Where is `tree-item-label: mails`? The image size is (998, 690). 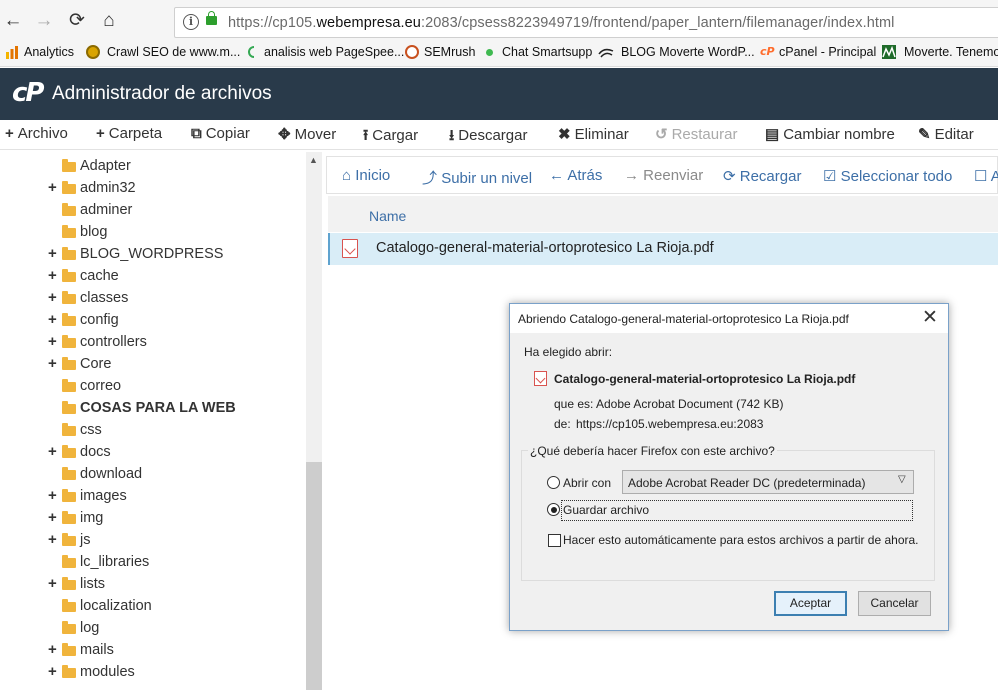 tree-item-label: mails is located at coordinates (97, 650).